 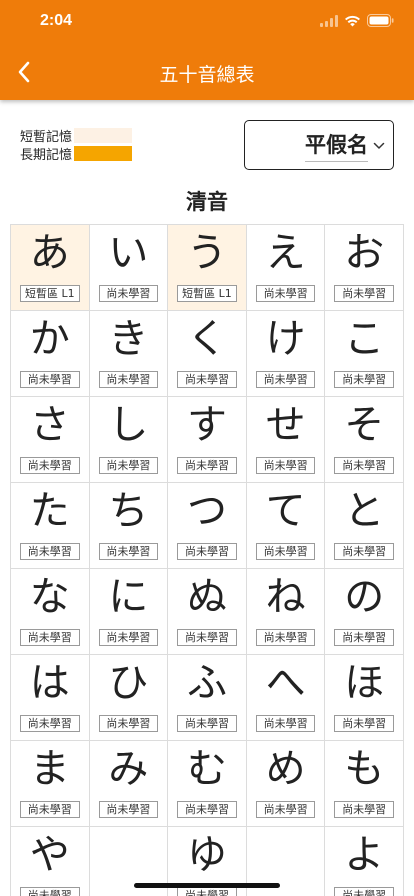 What do you see at coordinates (379, 145) in the screenshot?
I see `chevron-down-icon` at bounding box center [379, 145].